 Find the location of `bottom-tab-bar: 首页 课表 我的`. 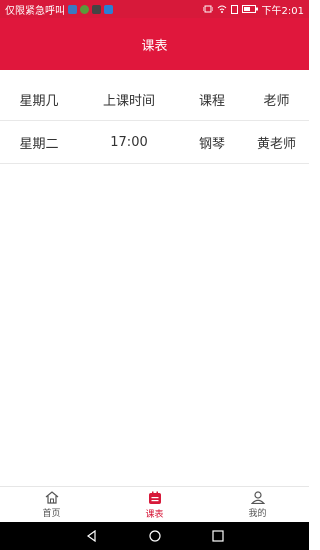

bottom-tab-bar: 首页 课表 我的 is located at coordinates (154, 504).